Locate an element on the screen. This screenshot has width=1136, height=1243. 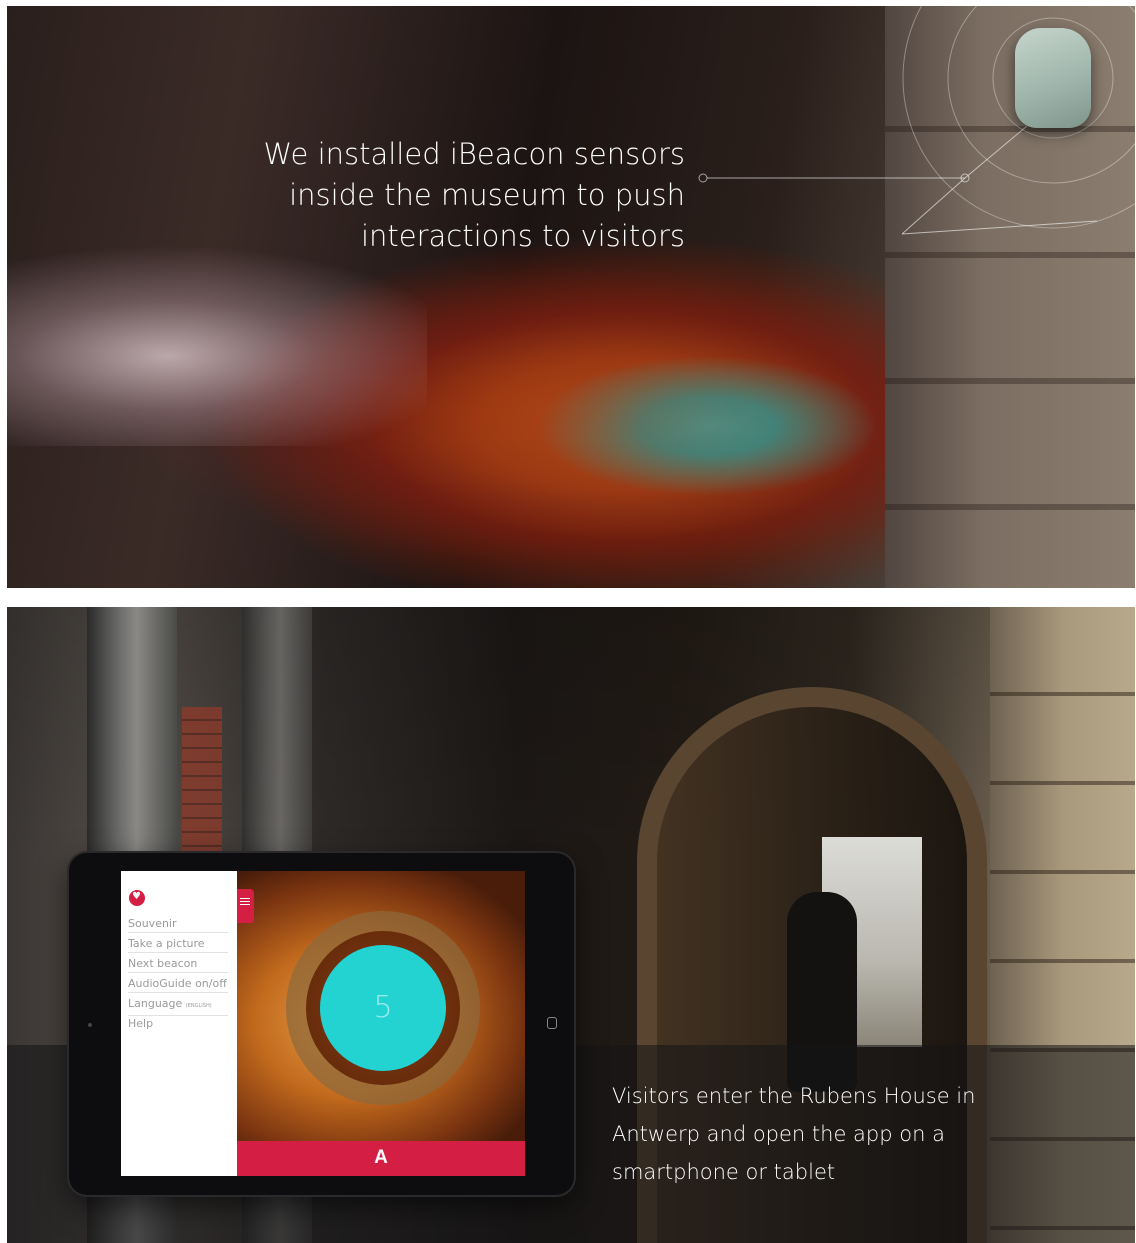
menu-item-label: Help is located at coordinates (141, 1023).